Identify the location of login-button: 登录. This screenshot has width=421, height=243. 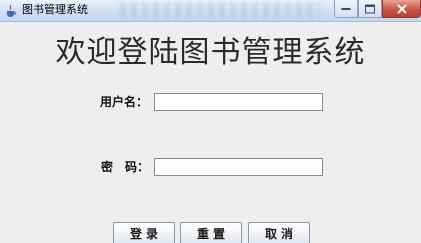
(144, 232).